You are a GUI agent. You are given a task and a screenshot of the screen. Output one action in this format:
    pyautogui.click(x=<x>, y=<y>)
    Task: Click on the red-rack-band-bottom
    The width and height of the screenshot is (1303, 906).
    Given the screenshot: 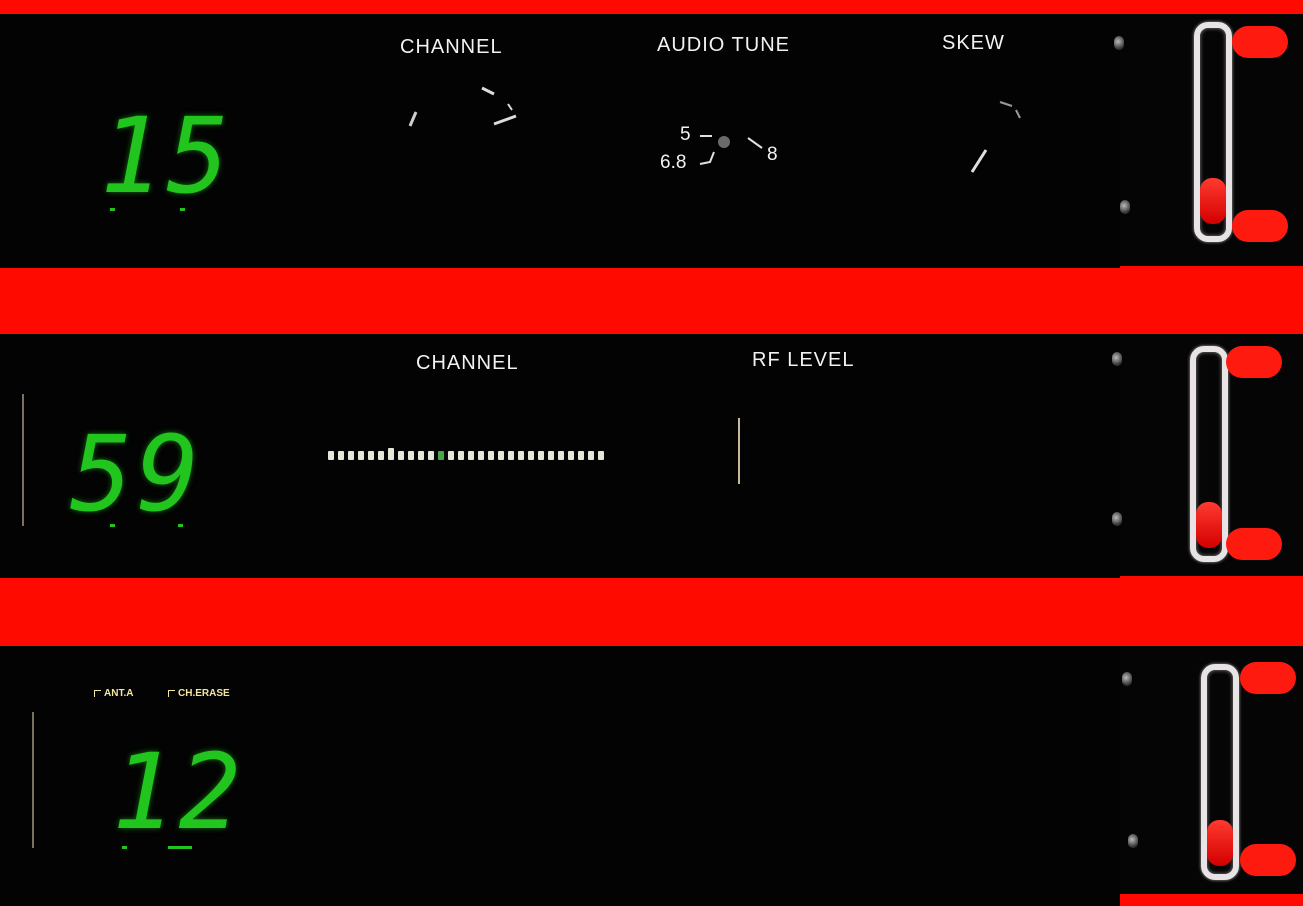 What is the action you would take?
    pyautogui.click(x=1211, y=900)
    